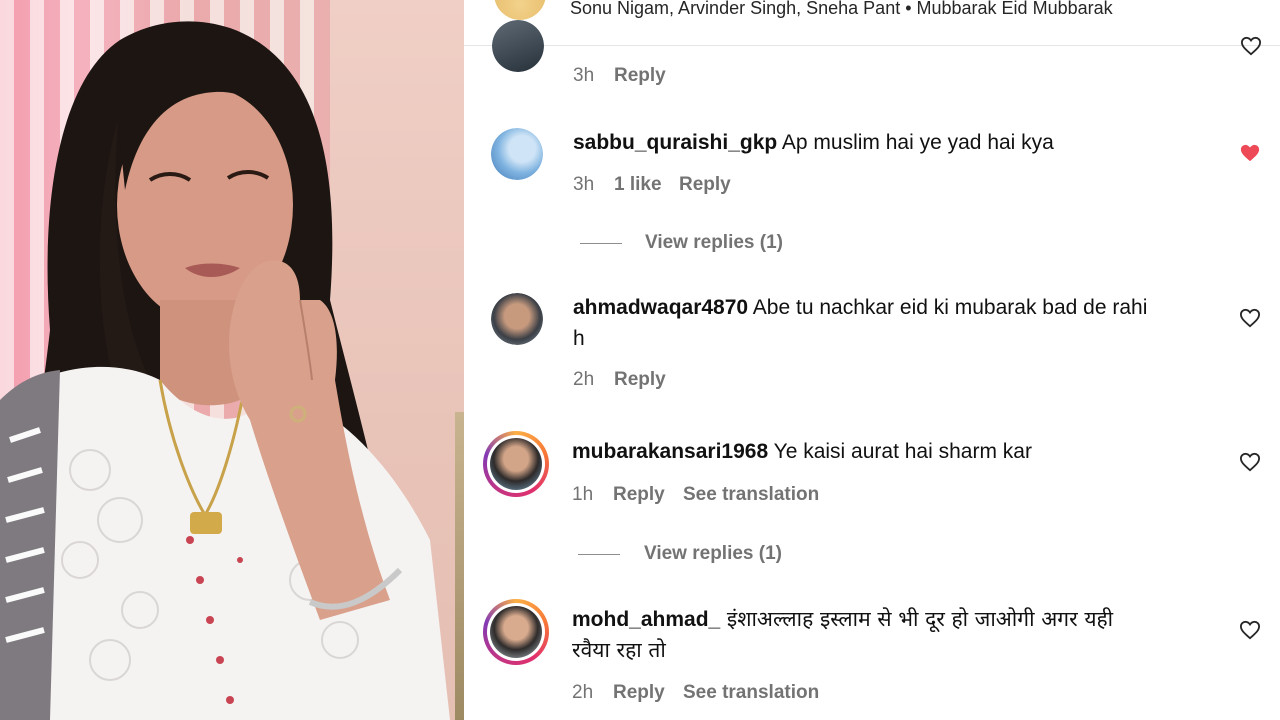 This screenshot has height=720, width=1280. What do you see at coordinates (619, 650) in the screenshot?
I see `comment-text-line2: रवैया रहा तो` at bounding box center [619, 650].